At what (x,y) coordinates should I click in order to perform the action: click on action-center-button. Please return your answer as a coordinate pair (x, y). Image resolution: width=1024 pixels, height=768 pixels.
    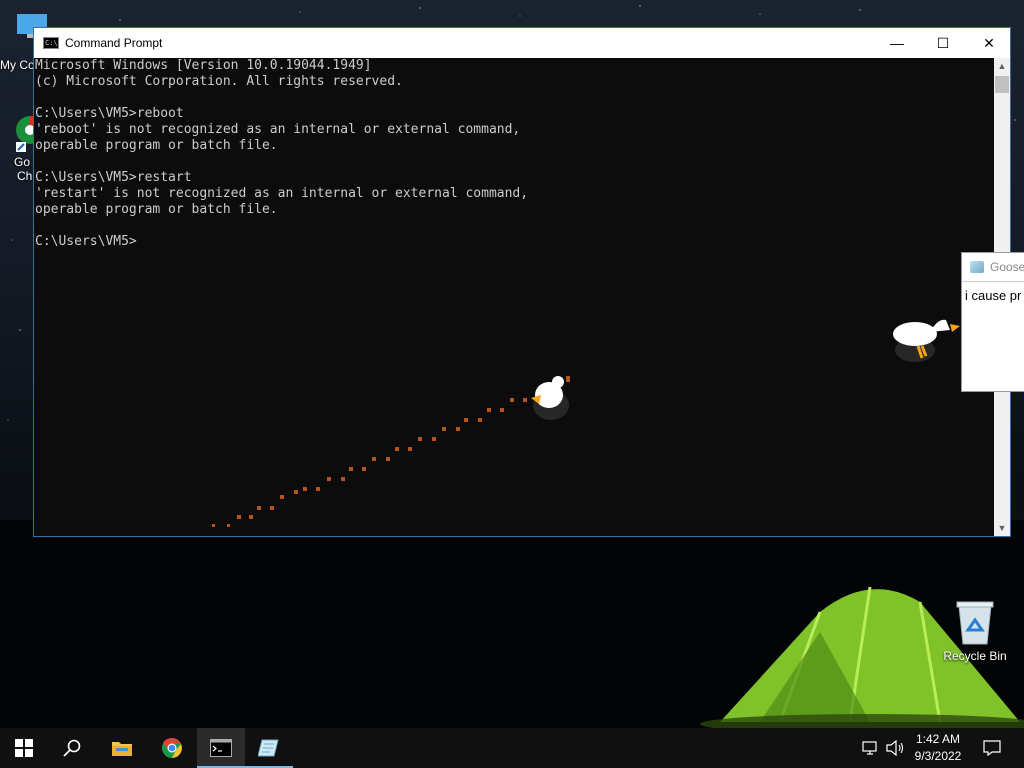
    Looking at the image, I should click on (992, 748).